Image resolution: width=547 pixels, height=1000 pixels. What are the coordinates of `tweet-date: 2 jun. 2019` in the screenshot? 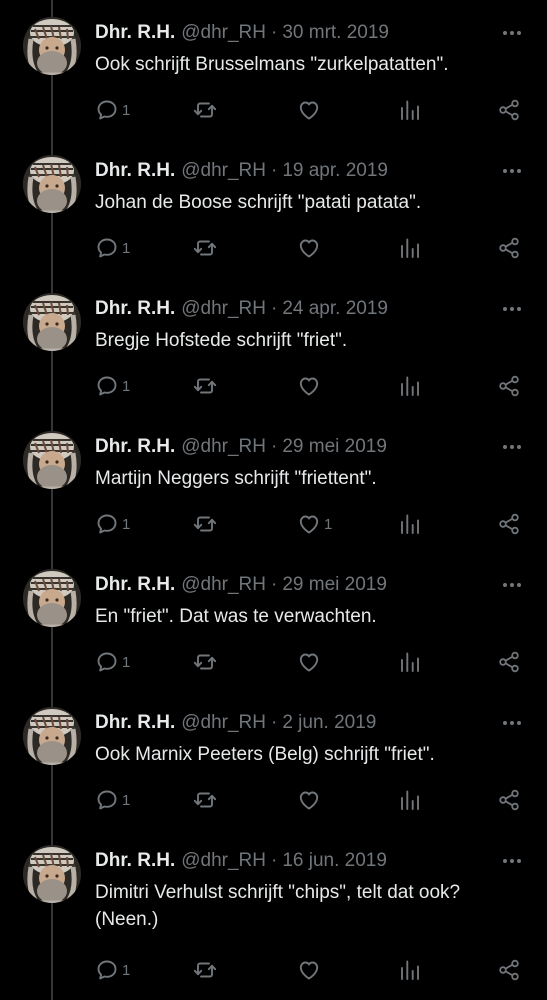 It's located at (329, 722).